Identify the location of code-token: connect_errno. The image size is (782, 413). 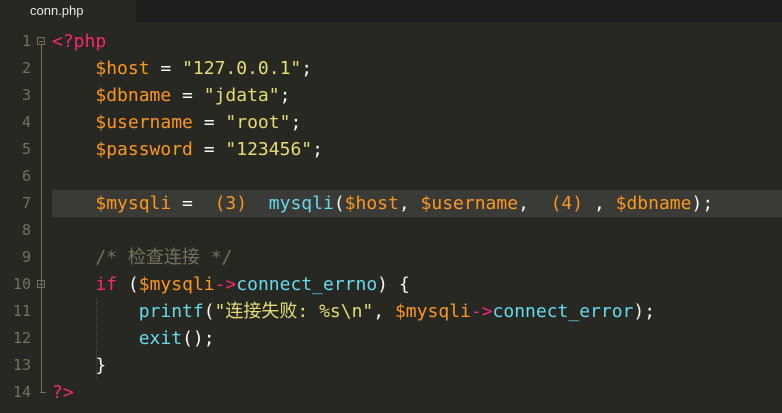
(307, 284).